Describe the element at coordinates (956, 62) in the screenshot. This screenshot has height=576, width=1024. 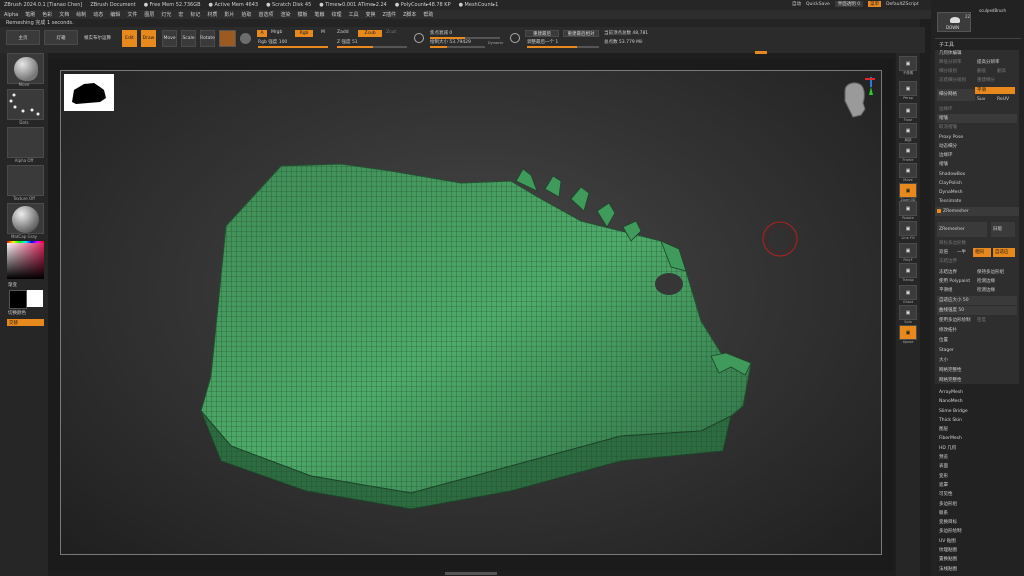
I see `lower-res-button: 降低分辨率` at that location.